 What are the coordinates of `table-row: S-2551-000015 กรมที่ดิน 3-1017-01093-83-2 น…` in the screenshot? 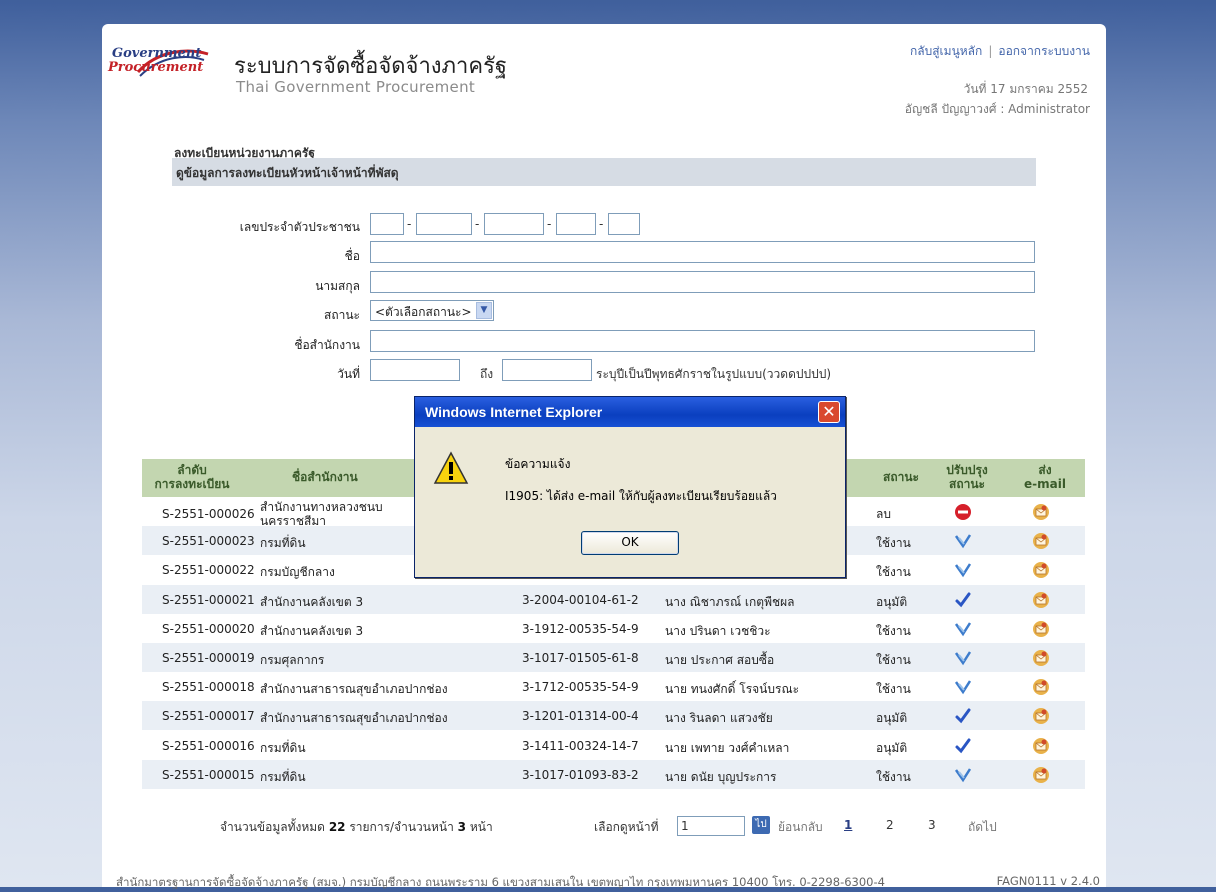 It's located at (613, 774).